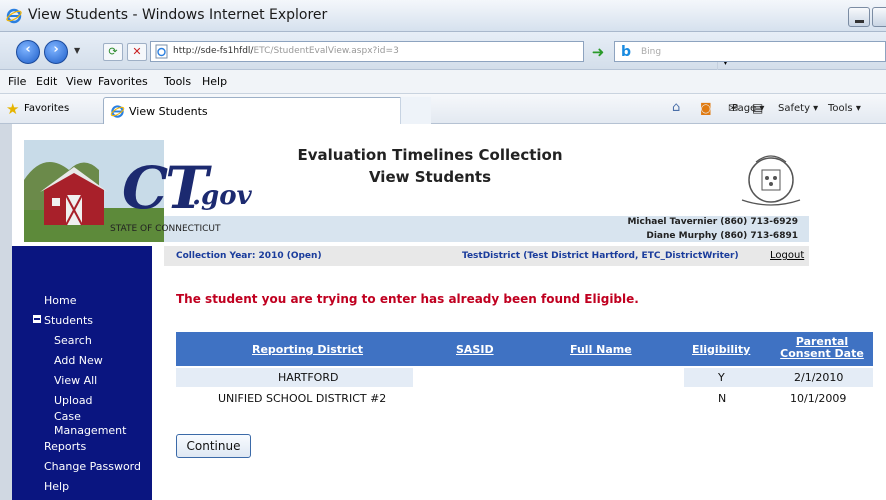 The width and height of the screenshot is (886, 500). Describe the element at coordinates (822, 353) in the screenshot. I see `parental-line2: Consent Date` at that location.